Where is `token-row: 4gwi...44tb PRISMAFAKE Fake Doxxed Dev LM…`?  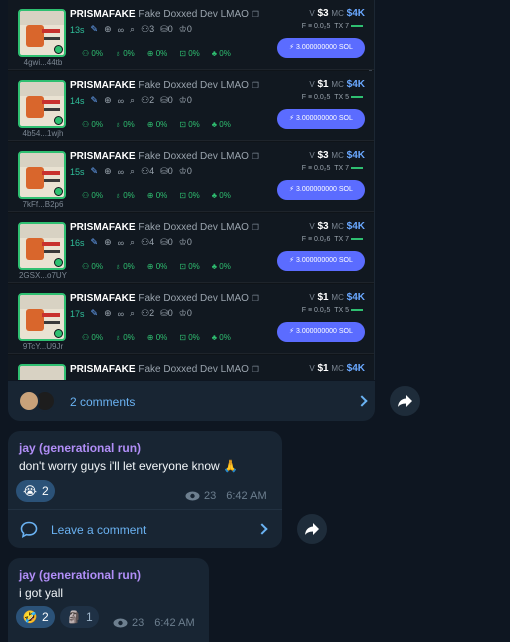
token-row: 4gwi...44tb PRISMAFAKE Fake Doxxed Dev LM… is located at coordinates (191, 35).